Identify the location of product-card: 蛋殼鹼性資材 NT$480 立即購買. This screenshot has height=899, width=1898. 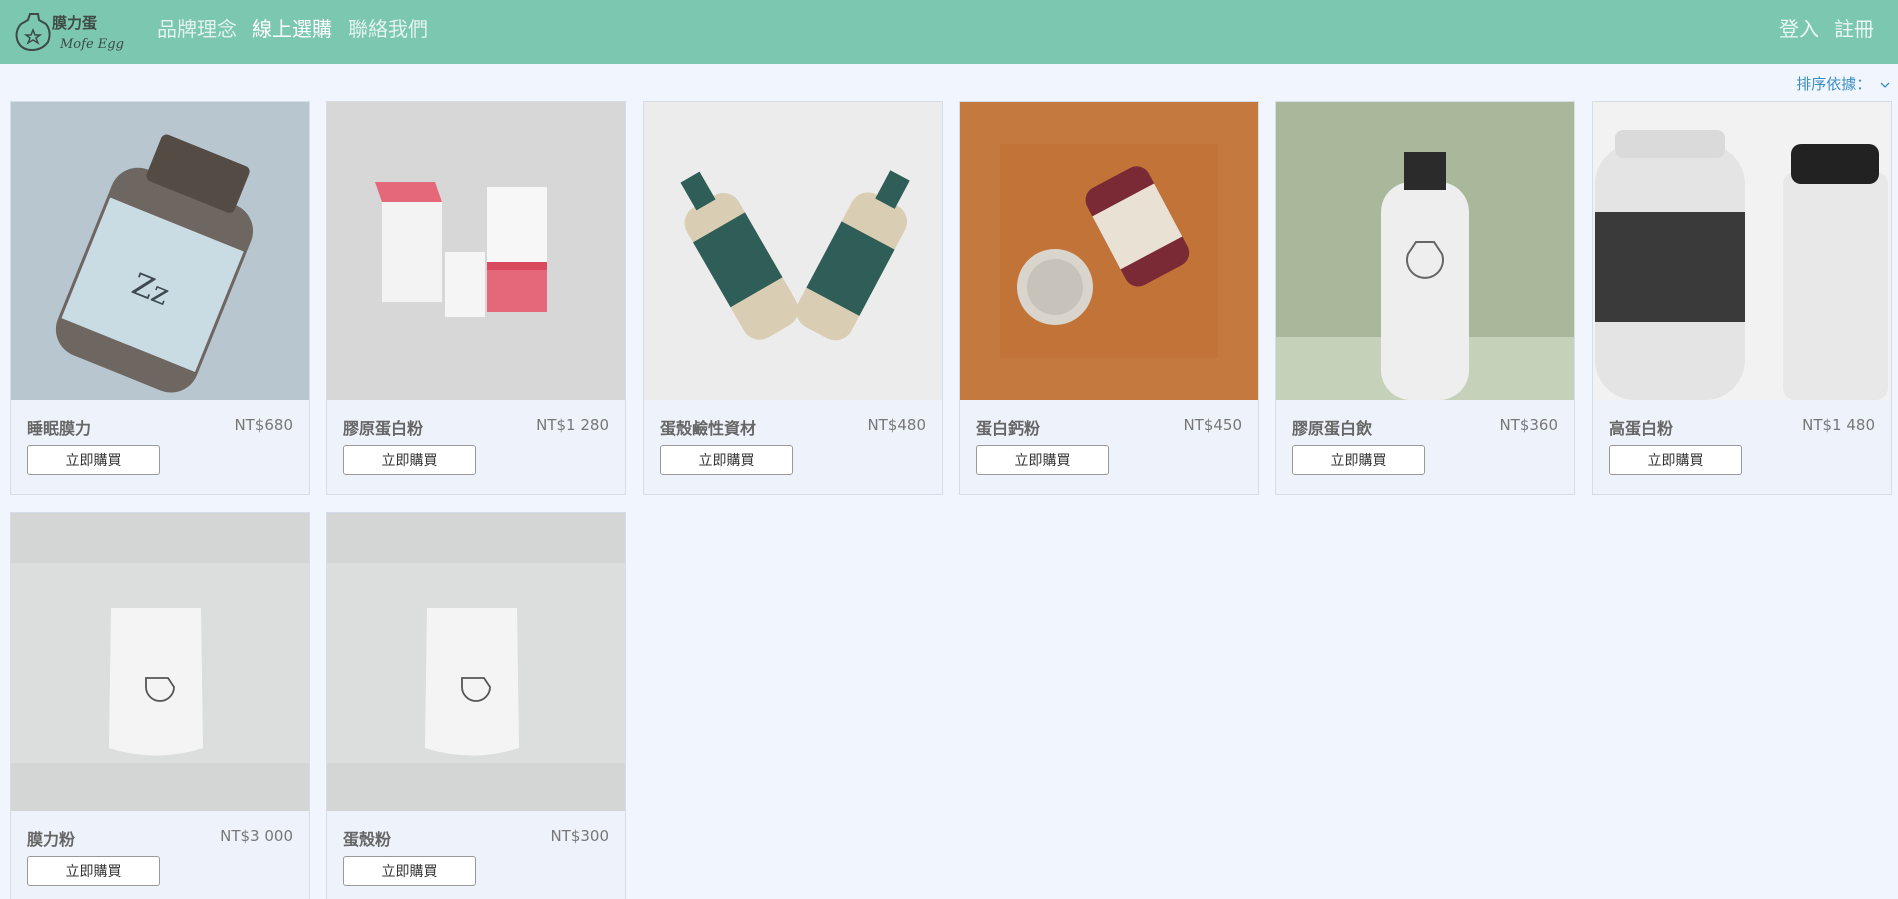
(793, 298).